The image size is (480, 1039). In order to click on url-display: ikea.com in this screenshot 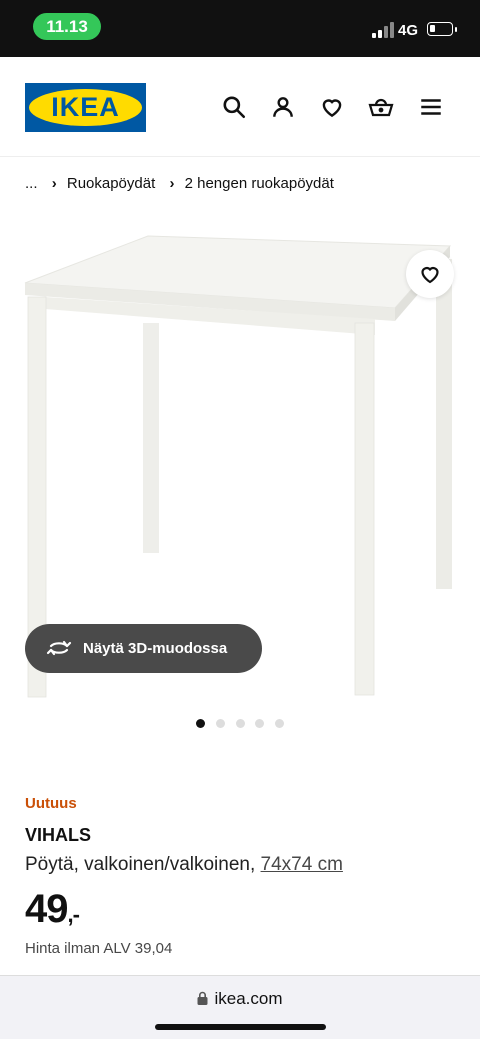, I will do `click(240, 999)`.